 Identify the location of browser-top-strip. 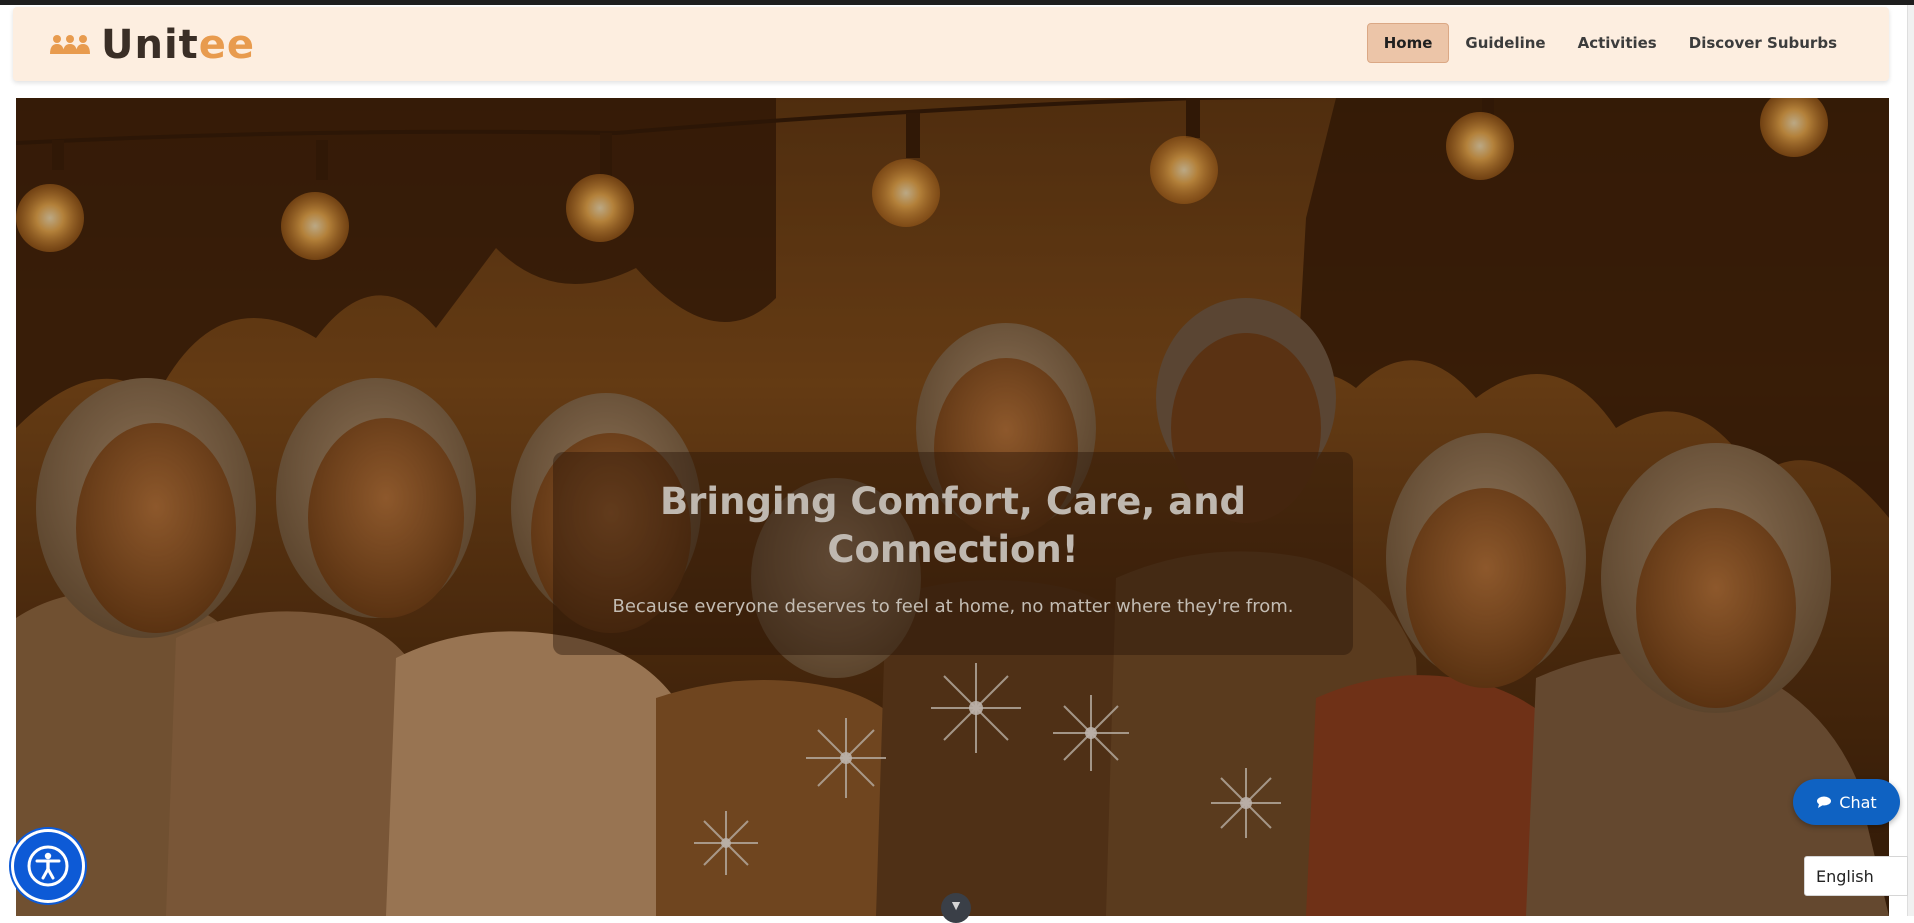
(957, 2).